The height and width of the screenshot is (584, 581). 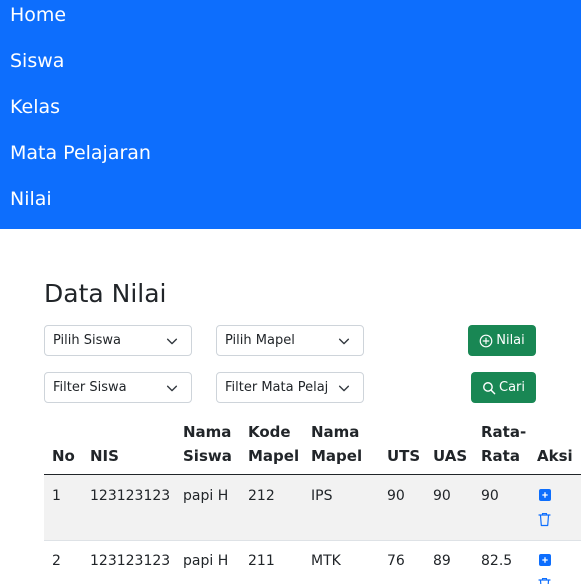 What do you see at coordinates (442, 496) in the screenshot?
I see `cell-uas: 90` at bounding box center [442, 496].